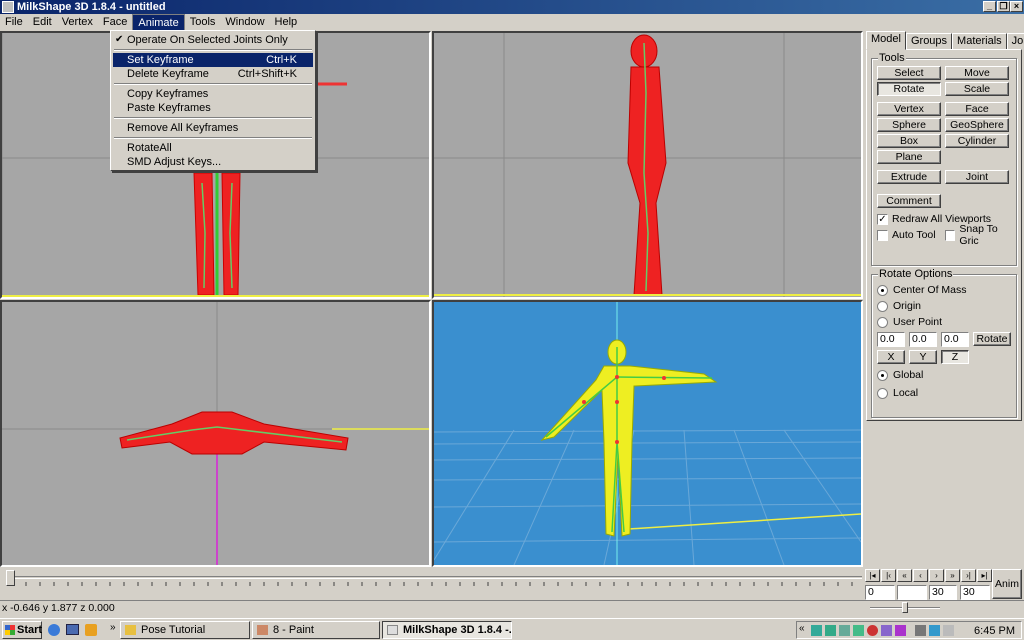 This screenshot has width=1024, height=640. What do you see at coordinates (904, 575) in the screenshot?
I see `rewind-button: «` at bounding box center [904, 575].